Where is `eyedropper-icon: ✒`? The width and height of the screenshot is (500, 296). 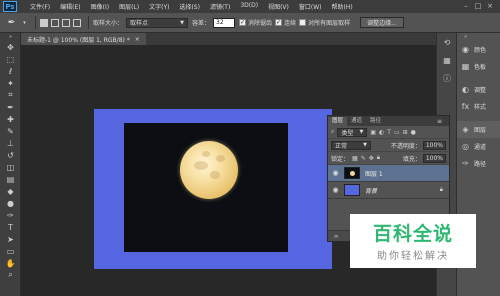 eyedropper-icon: ✒ is located at coordinates (10, 107).